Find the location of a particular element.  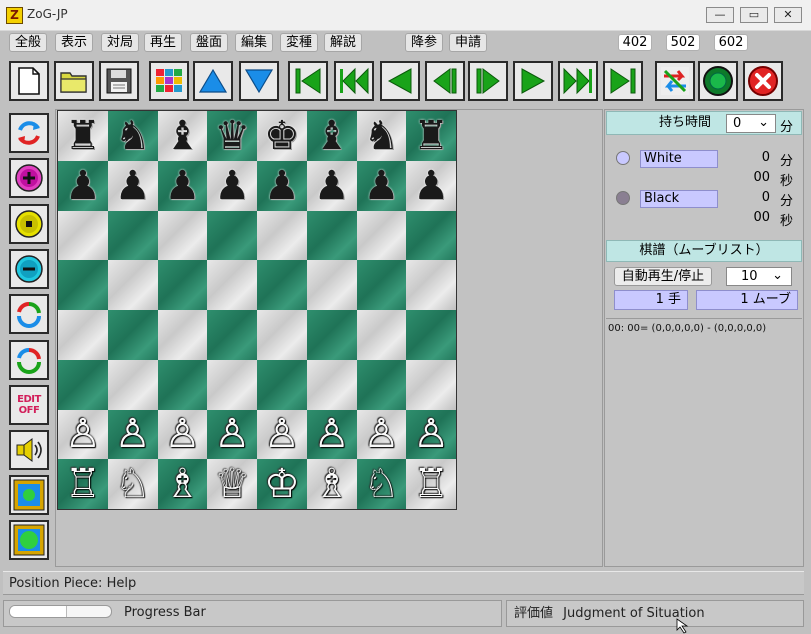

menu-edit: 編集 is located at coordinates (254, 42).